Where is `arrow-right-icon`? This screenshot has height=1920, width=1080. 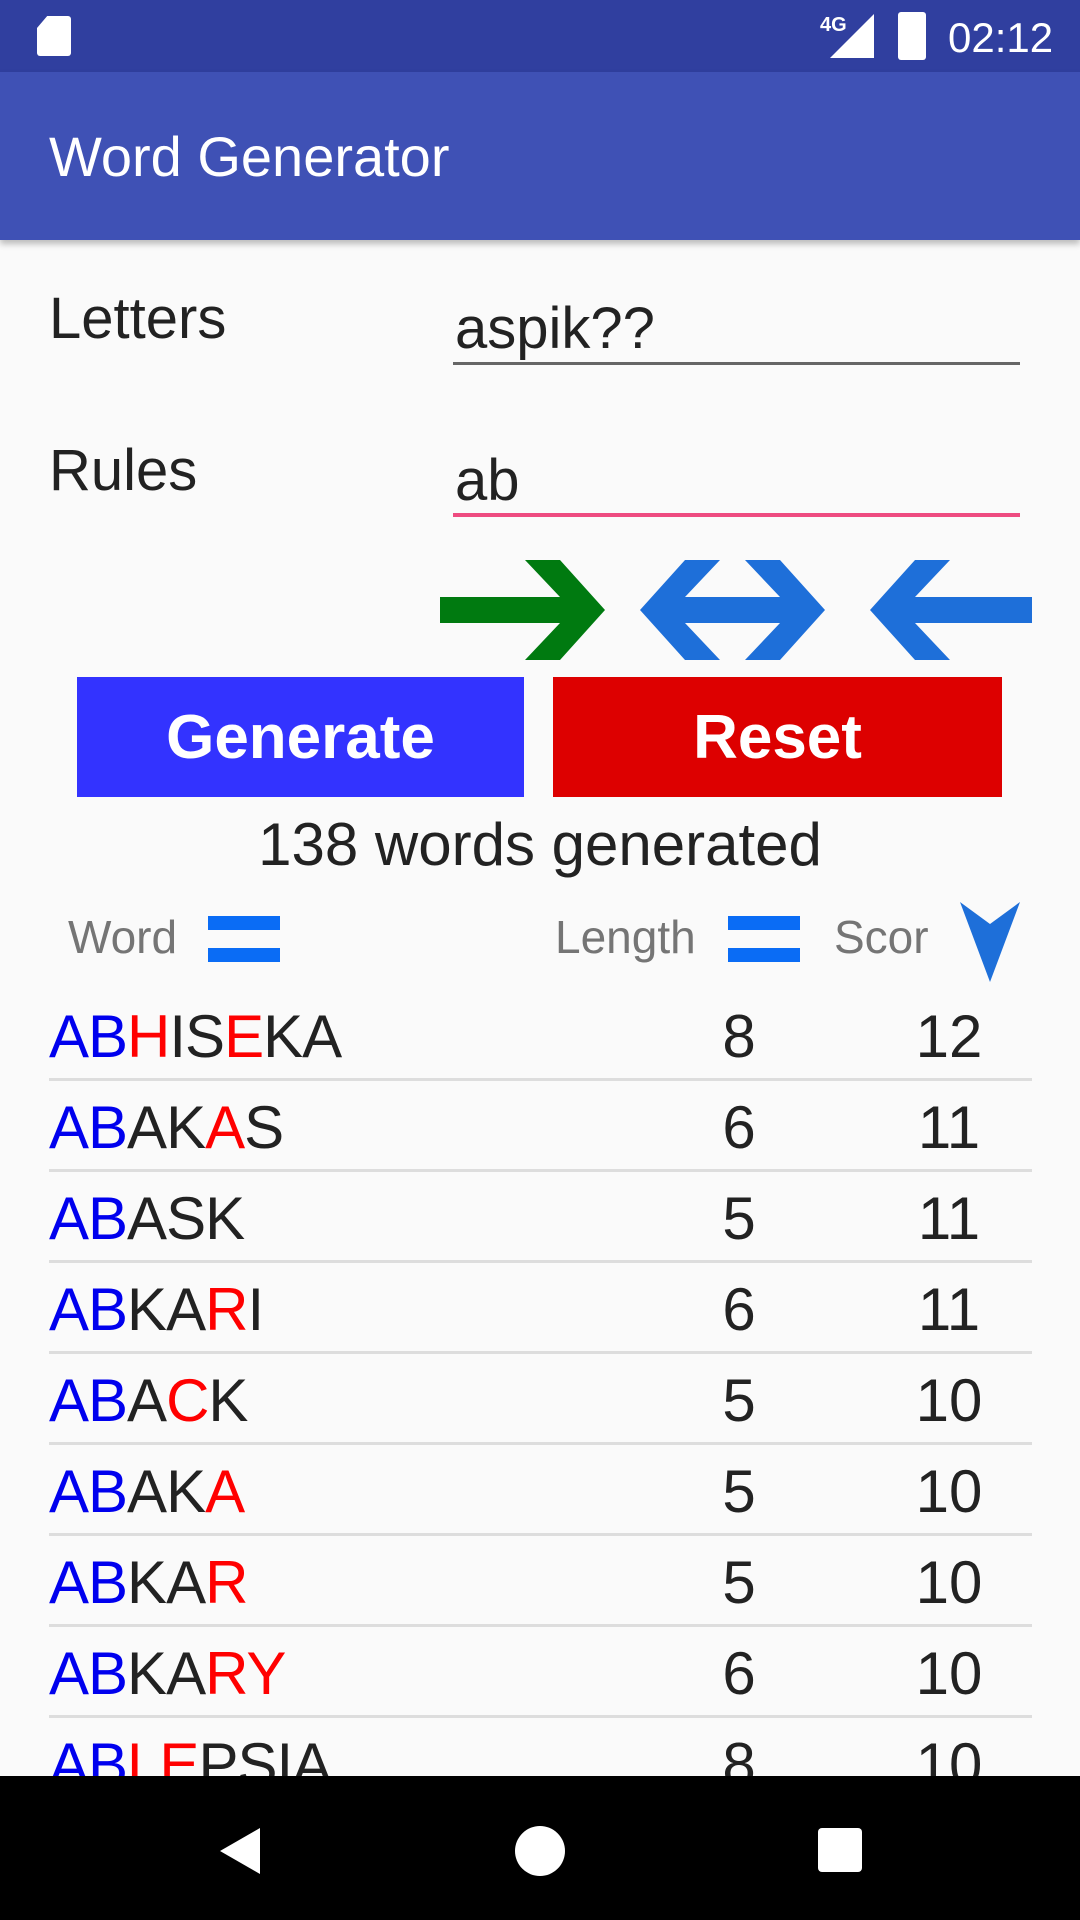
arrow-right-icon is located at coordinates (522, 610).